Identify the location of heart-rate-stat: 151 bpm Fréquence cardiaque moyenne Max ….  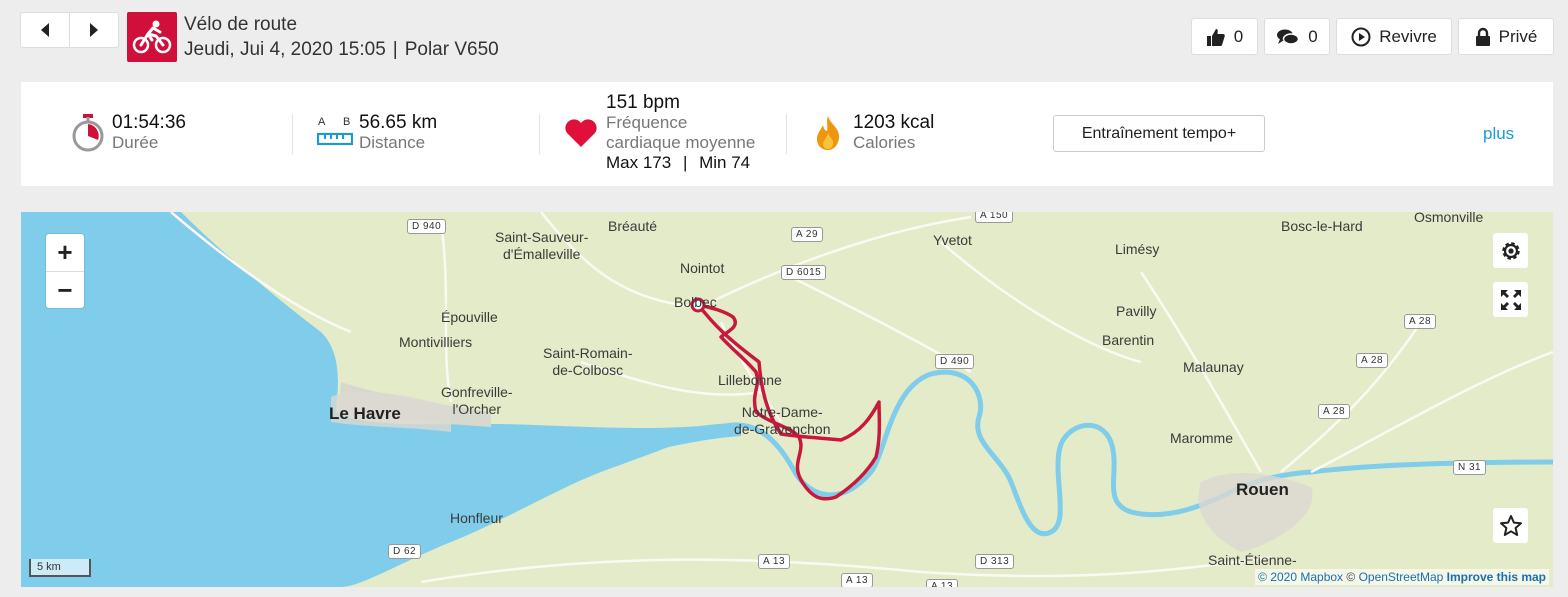
(674, 134).